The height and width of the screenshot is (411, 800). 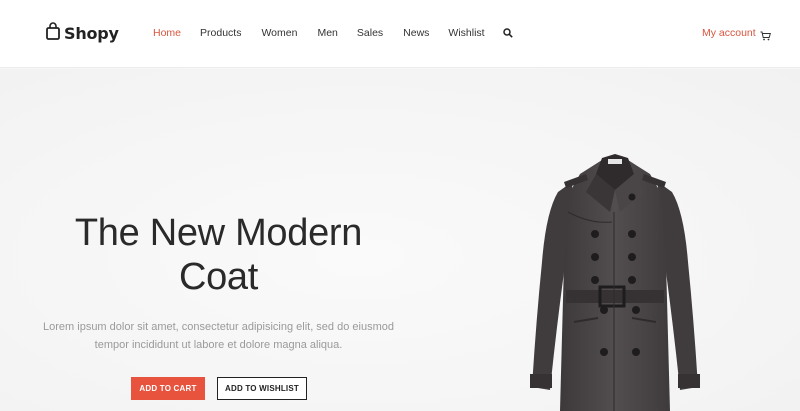 I want to click on add-to-wishlist-button: ADD TO WISHLIST, so click(x=262, y=388).